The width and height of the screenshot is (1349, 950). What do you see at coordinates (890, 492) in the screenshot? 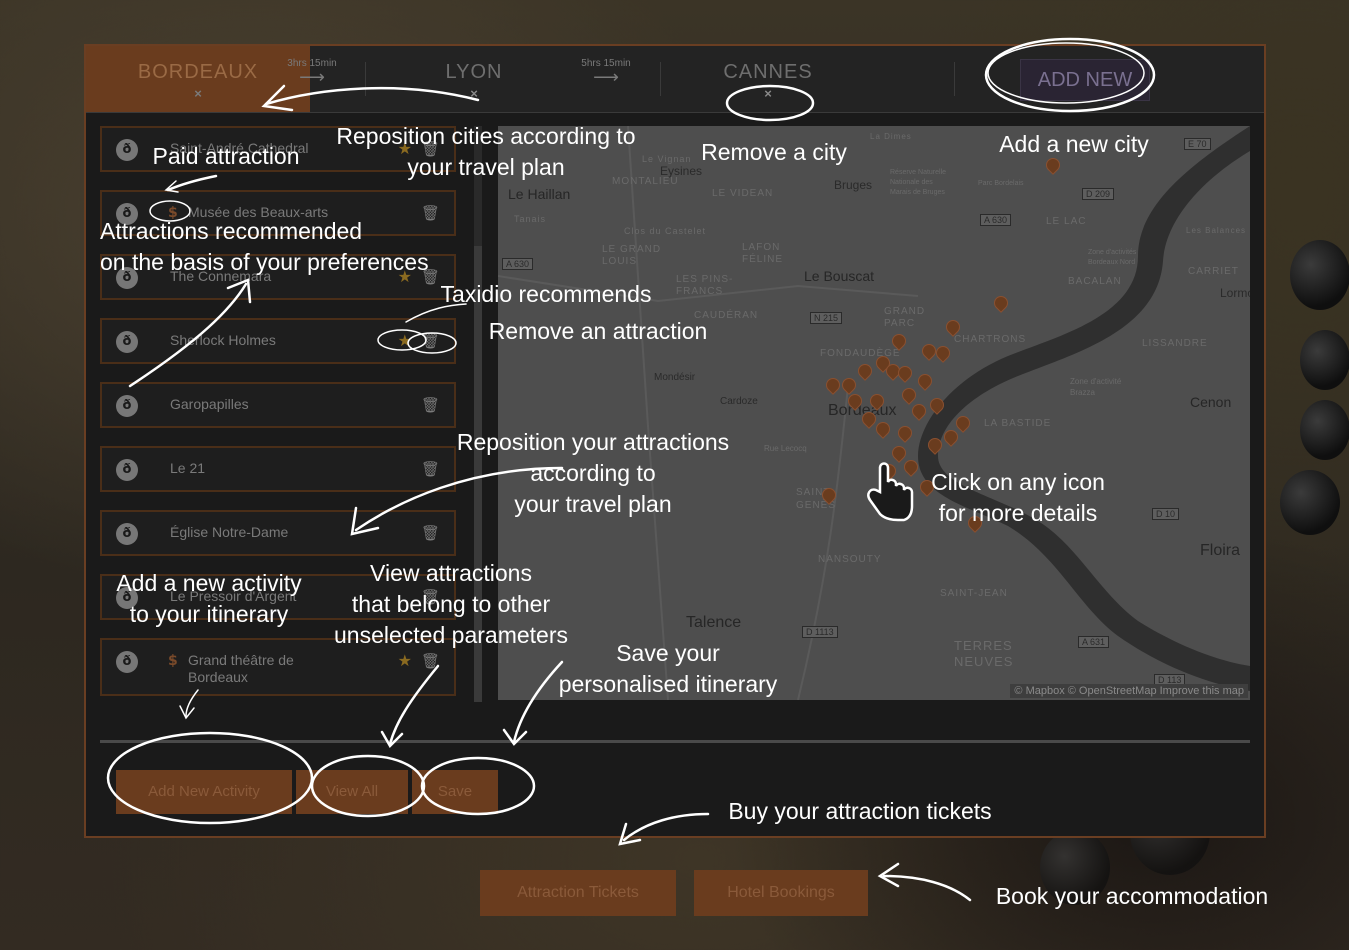
I see `hand-pointer-icon` at bounding box center [890, 492].